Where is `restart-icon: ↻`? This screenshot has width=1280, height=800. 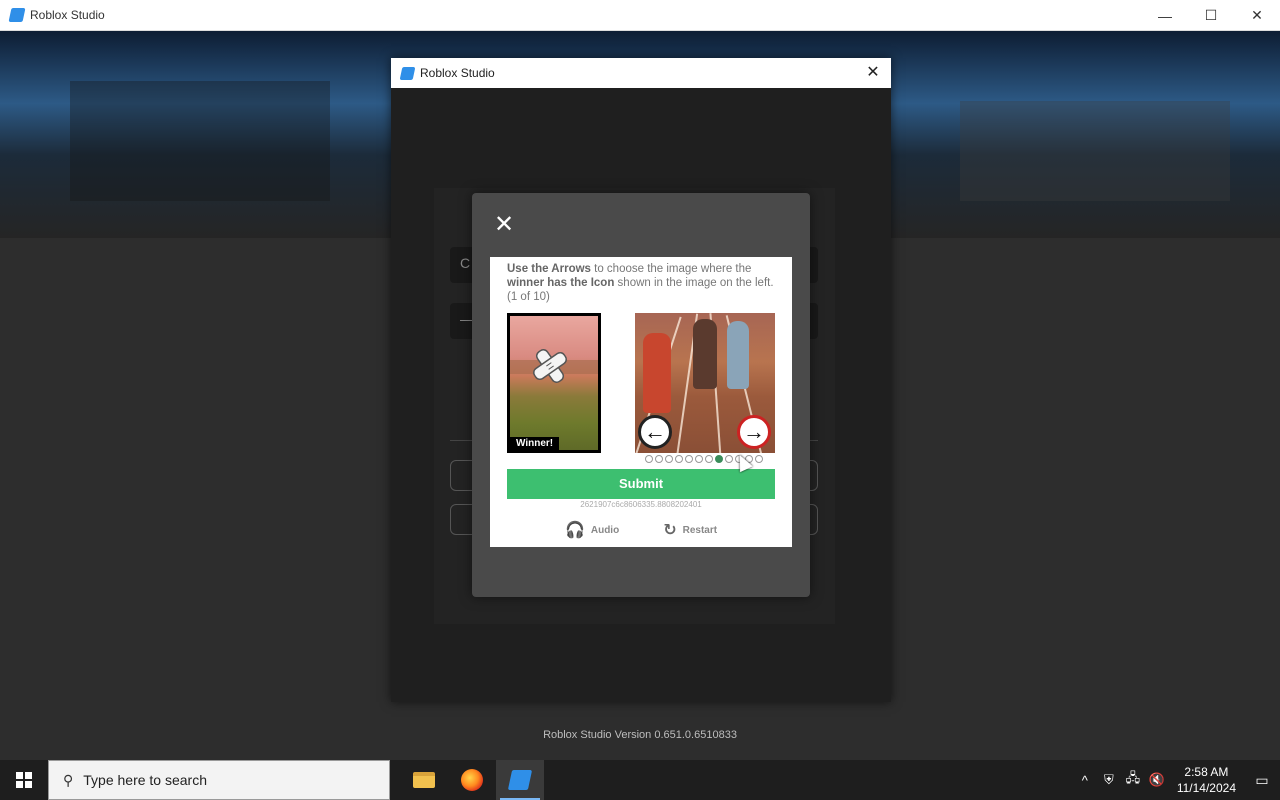 restart-icon: ↻ is located at coordinates (670, 530).